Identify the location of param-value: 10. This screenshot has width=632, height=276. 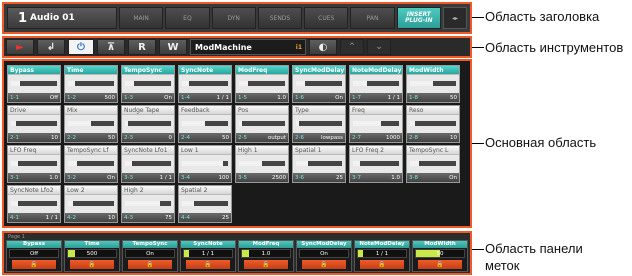
(453, 137).